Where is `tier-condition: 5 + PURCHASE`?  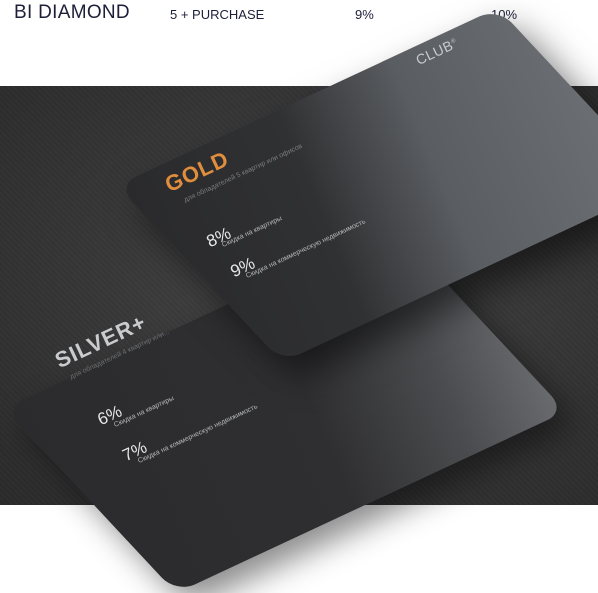 tier-condition: 5 + PURCHASE is located at coordinates (217, 14).